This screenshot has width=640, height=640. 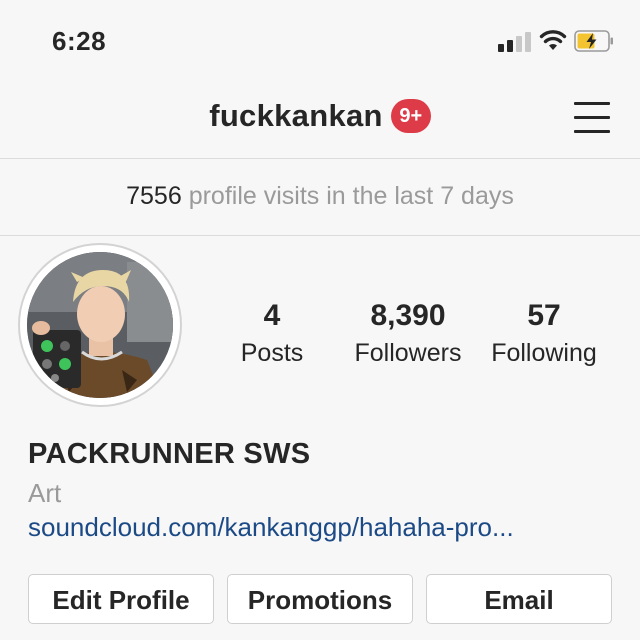 What do you see at coordinates (154, 196) in the screenshot?
I see `profile-visits-count: 7556` at bounding box center [154, 196].